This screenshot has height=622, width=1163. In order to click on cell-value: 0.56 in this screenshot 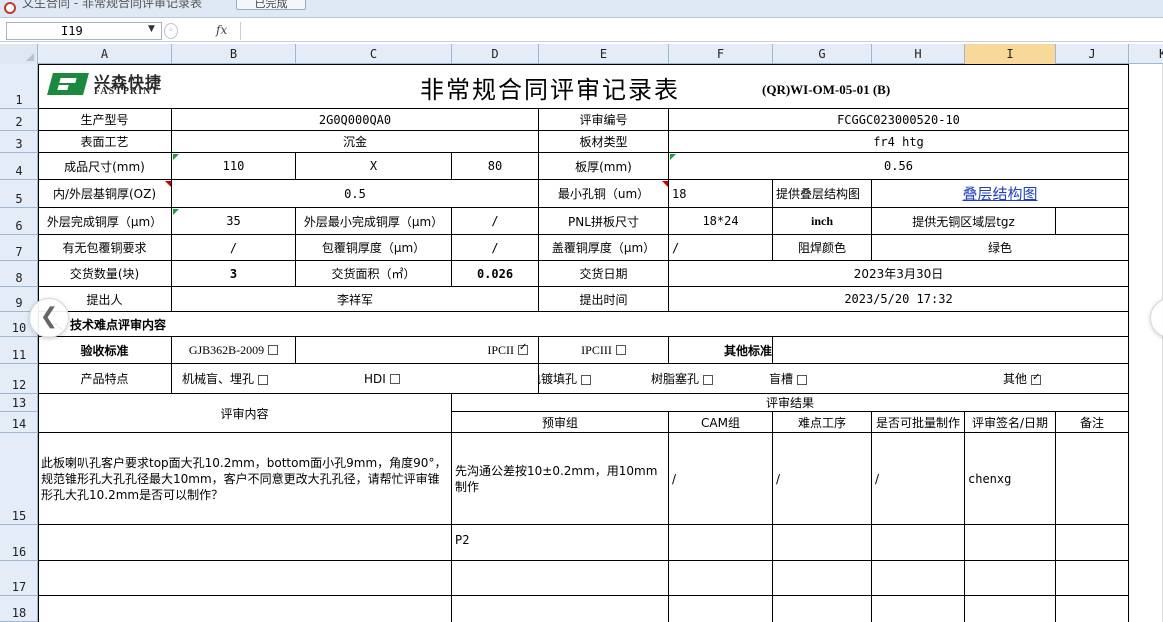, I will do `click(899, 166)`.